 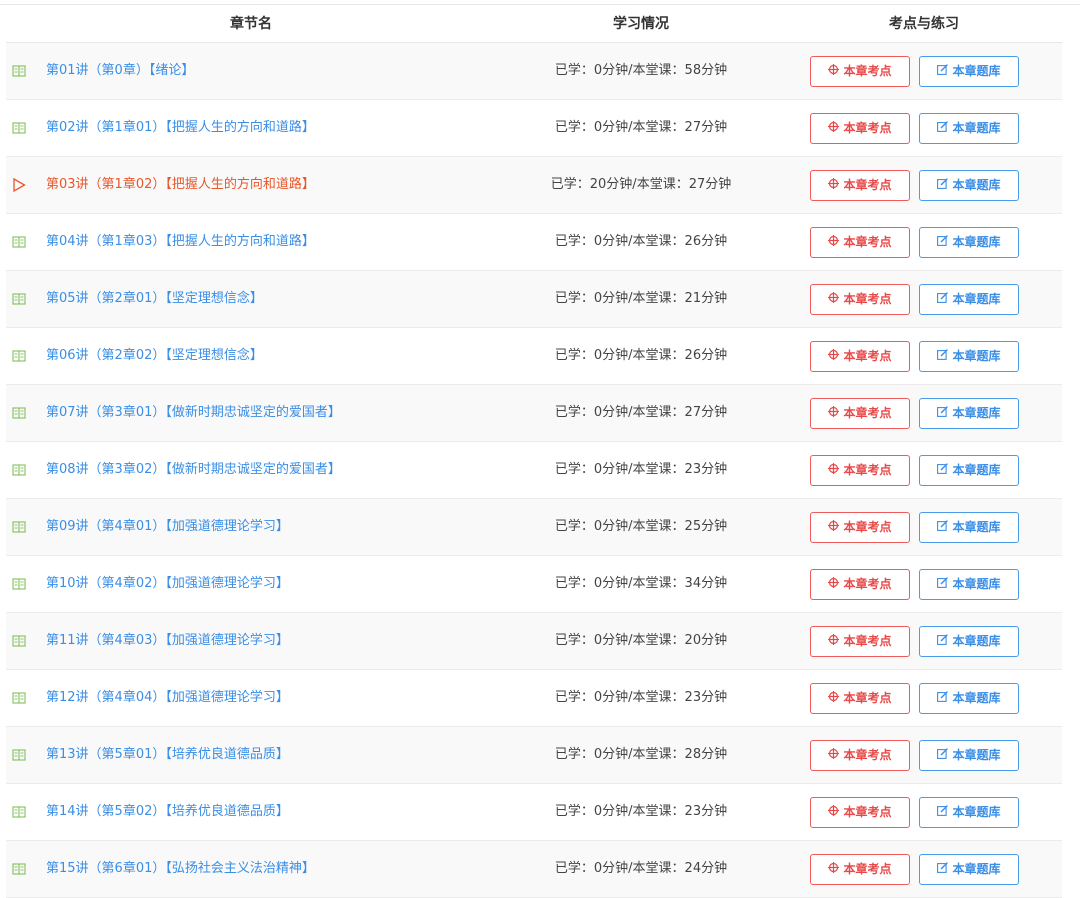 I want to click on lecture-title-link: 第15讲（第6章01）【弘扬社会主义法治精神】, so click(x=180, y=869).